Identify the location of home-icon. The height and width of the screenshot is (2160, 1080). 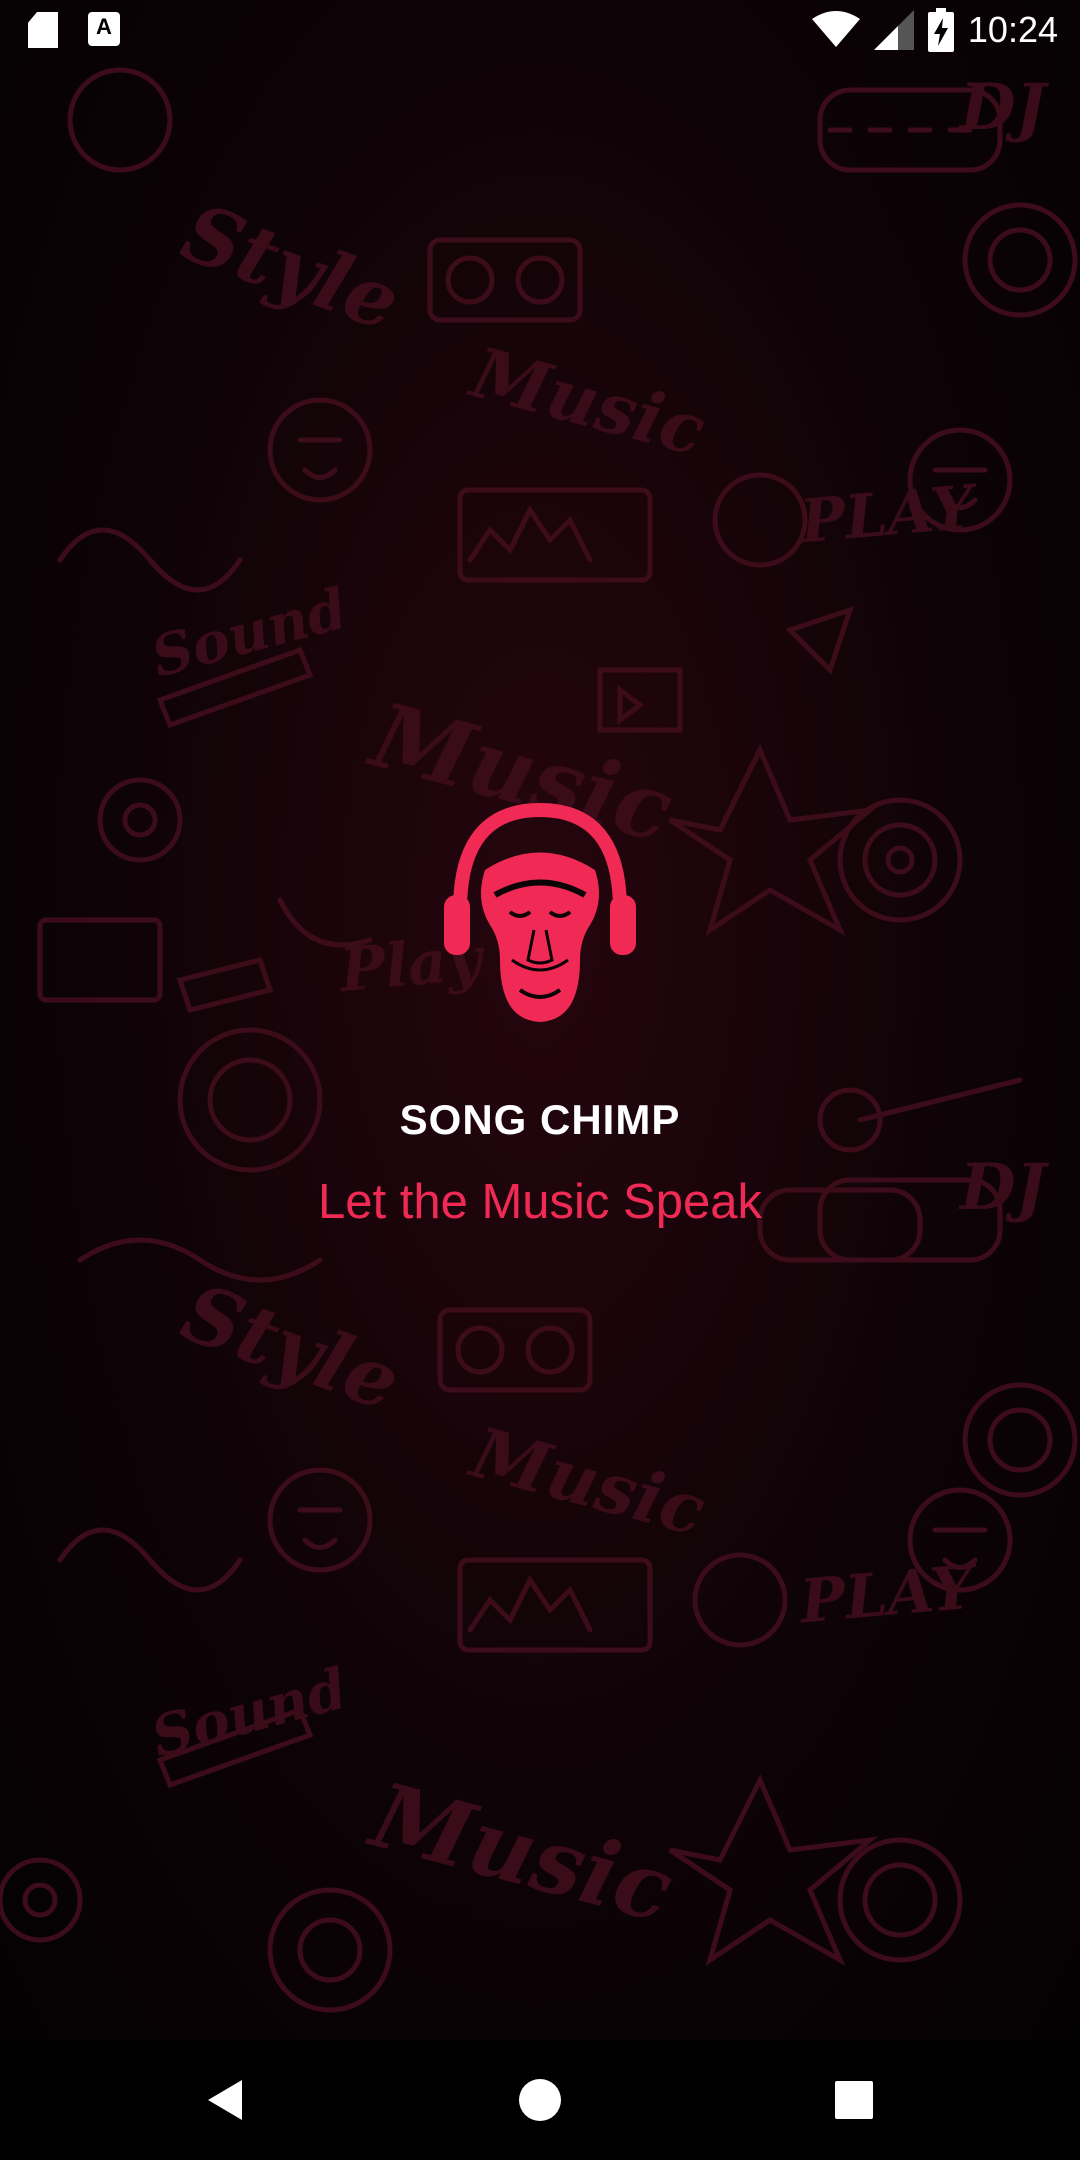
(540, 2100).